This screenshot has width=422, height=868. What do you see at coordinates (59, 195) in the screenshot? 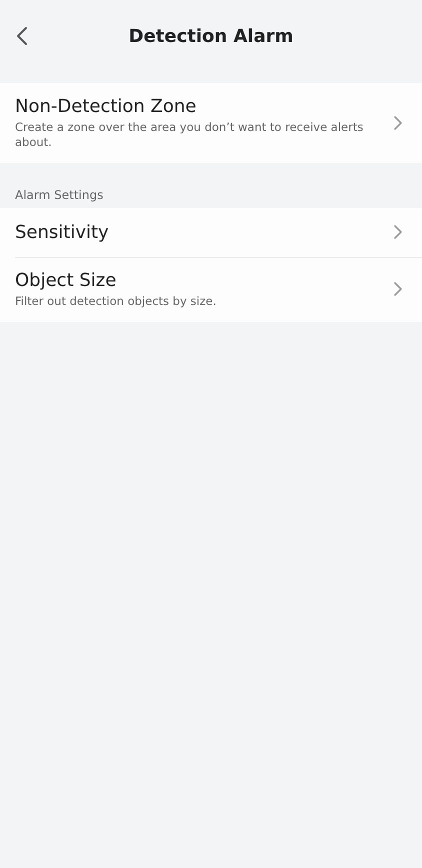
I see `section-label: Alarm Settings` at bounding box center [59, 195].